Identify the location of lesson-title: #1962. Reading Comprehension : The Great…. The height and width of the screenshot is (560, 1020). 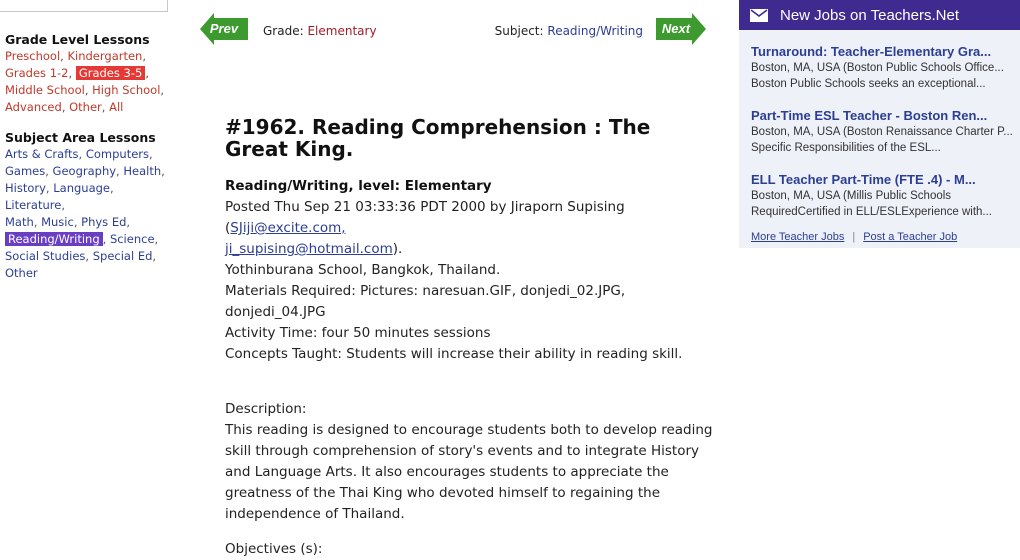
(438, 138).